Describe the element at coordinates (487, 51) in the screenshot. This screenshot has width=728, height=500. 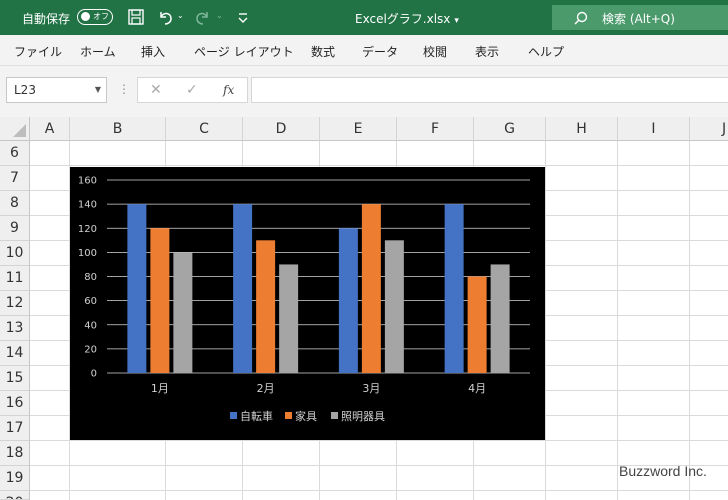
I see `tab-view: 表示` at that location.